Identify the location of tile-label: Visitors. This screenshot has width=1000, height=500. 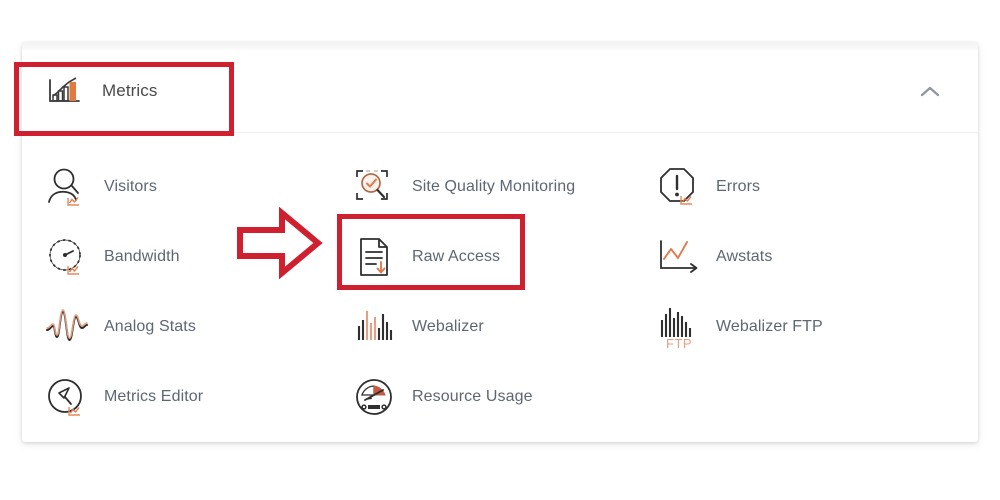
(130, 186).